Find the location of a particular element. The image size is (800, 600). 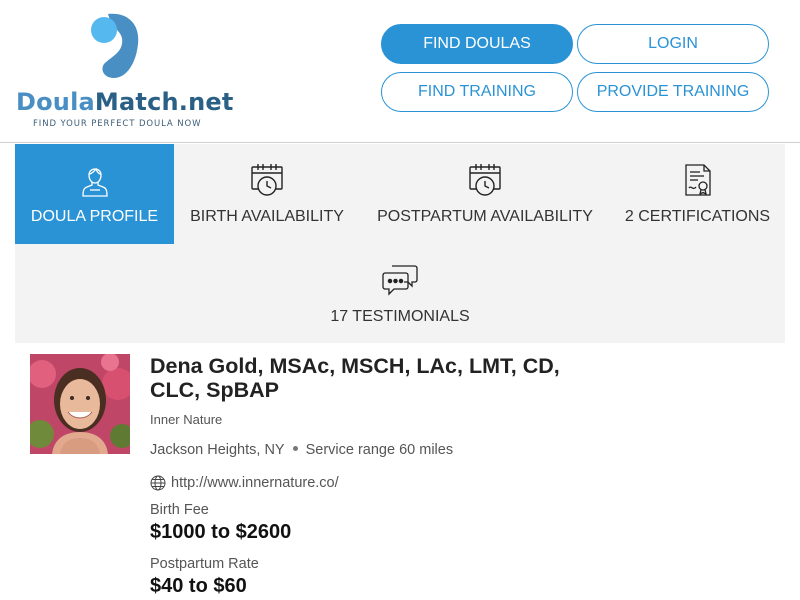

provide-training-button: PROVIDE TRAINING is located at coordinates (673, 92).